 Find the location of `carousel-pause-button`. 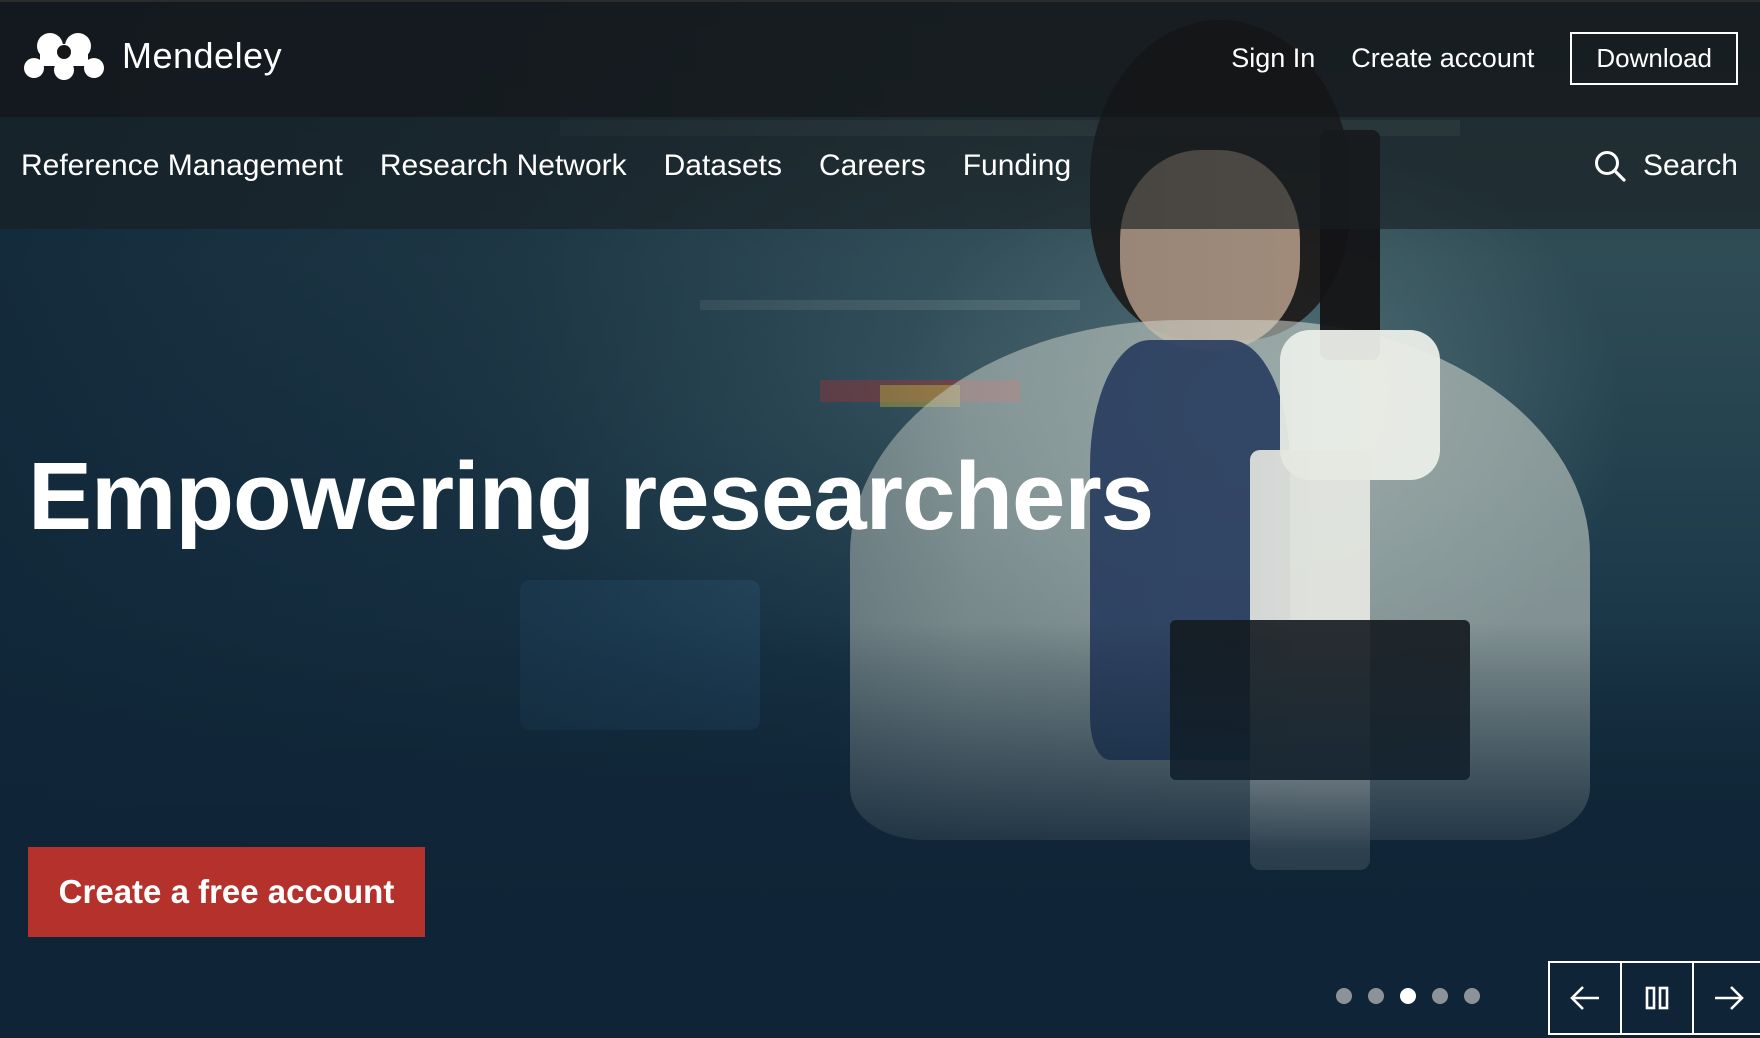

carousel-pause-button is located at coordinates (1657, 998).